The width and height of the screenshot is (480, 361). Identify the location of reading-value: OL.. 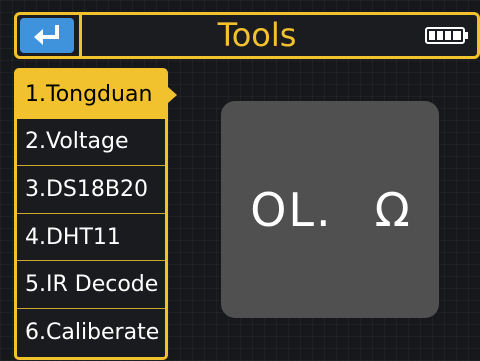
(291, 209).